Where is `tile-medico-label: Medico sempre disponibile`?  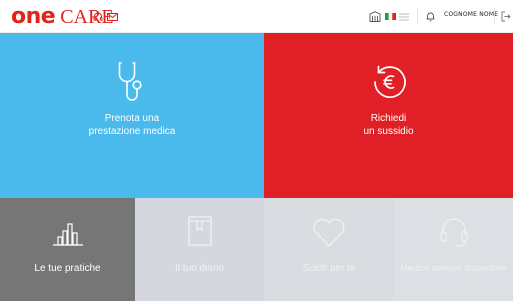 tile-medico-label: Medico sempre disponibile is located at coordinates (453, 268).